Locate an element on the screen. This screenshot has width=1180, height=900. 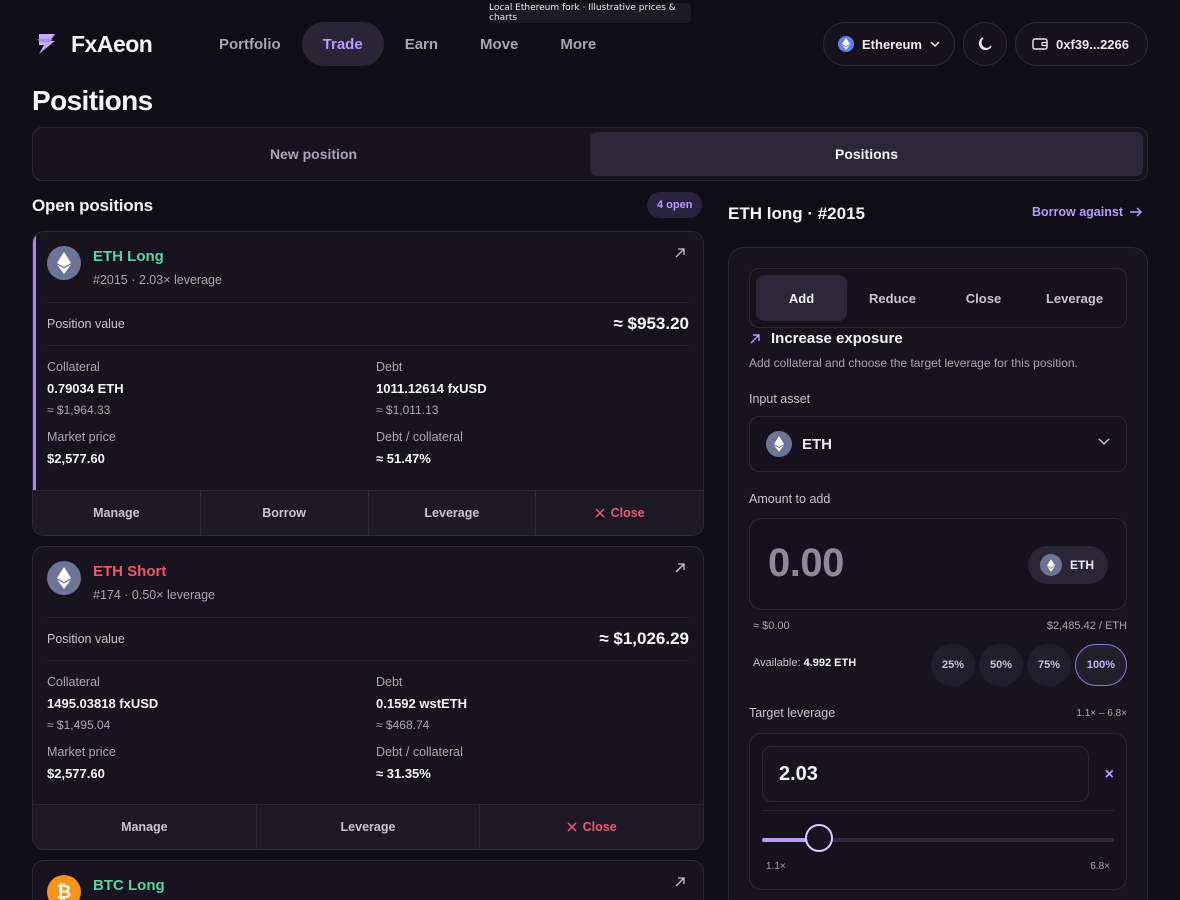
amount-usd: ≈ $0.00 is located at coordinates (771, 626).